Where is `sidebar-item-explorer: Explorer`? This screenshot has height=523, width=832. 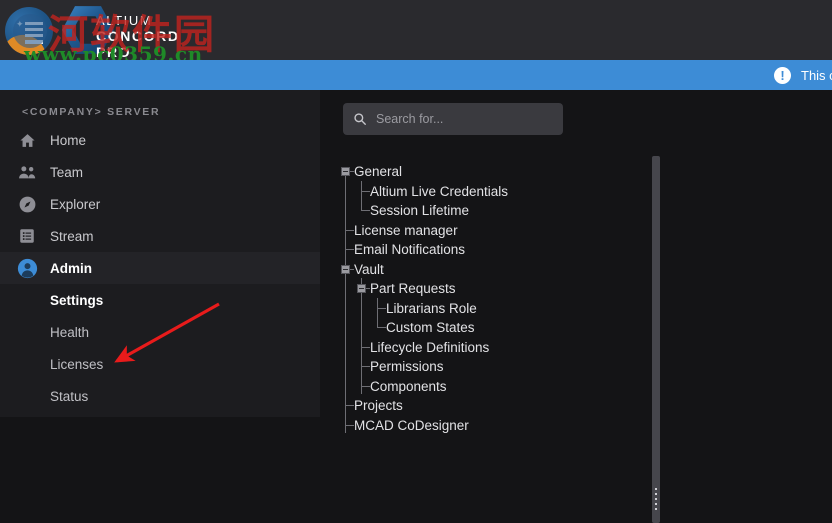 sidebar-item-explorer: Explorer is located at coordinates (160, 204).